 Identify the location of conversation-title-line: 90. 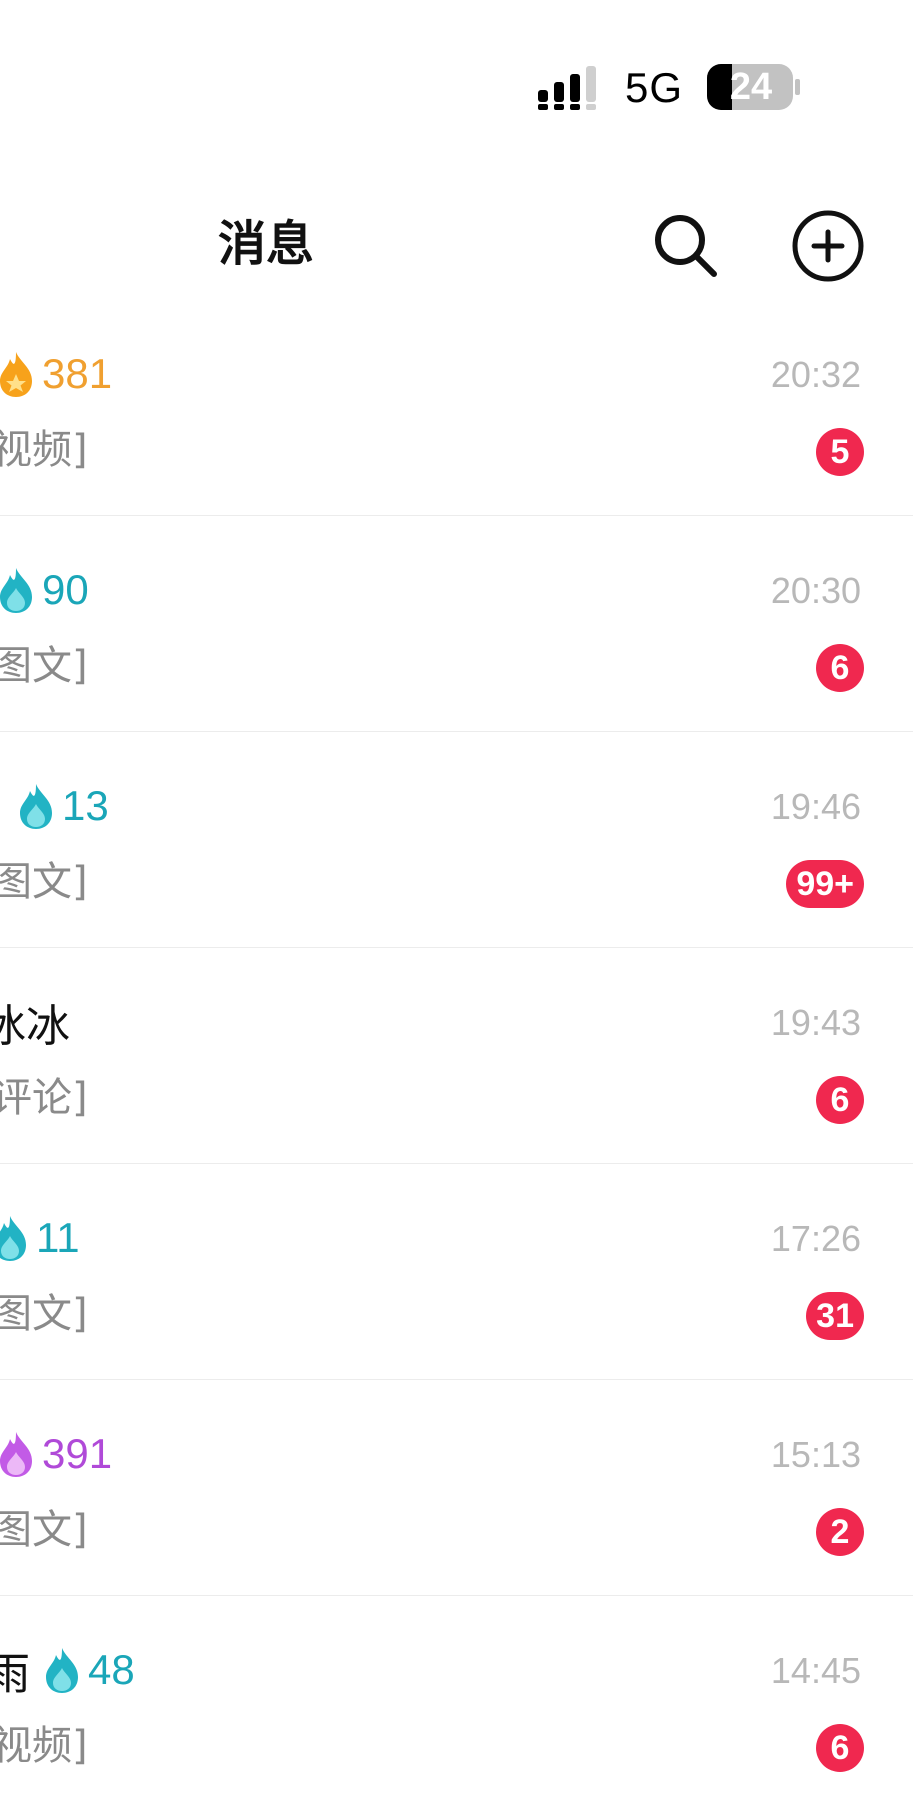
(44, 590).